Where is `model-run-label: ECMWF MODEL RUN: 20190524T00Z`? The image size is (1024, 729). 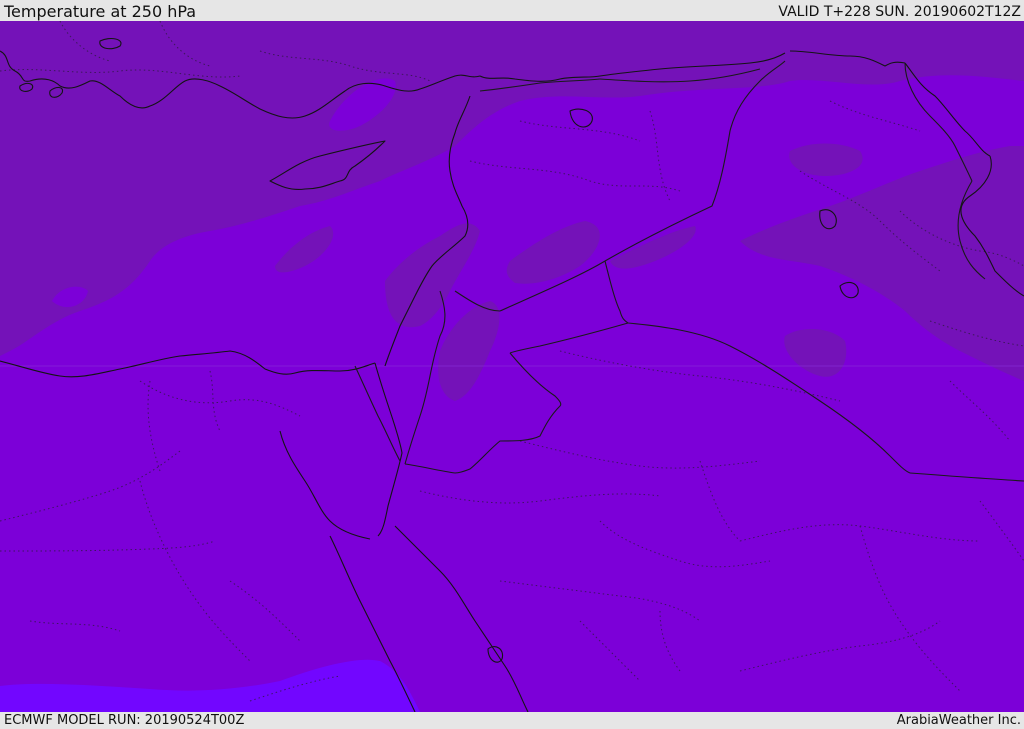 model-run-label: ECMWF MODEL RUN: 20190524T00Z is located at coordinates (124, 720).